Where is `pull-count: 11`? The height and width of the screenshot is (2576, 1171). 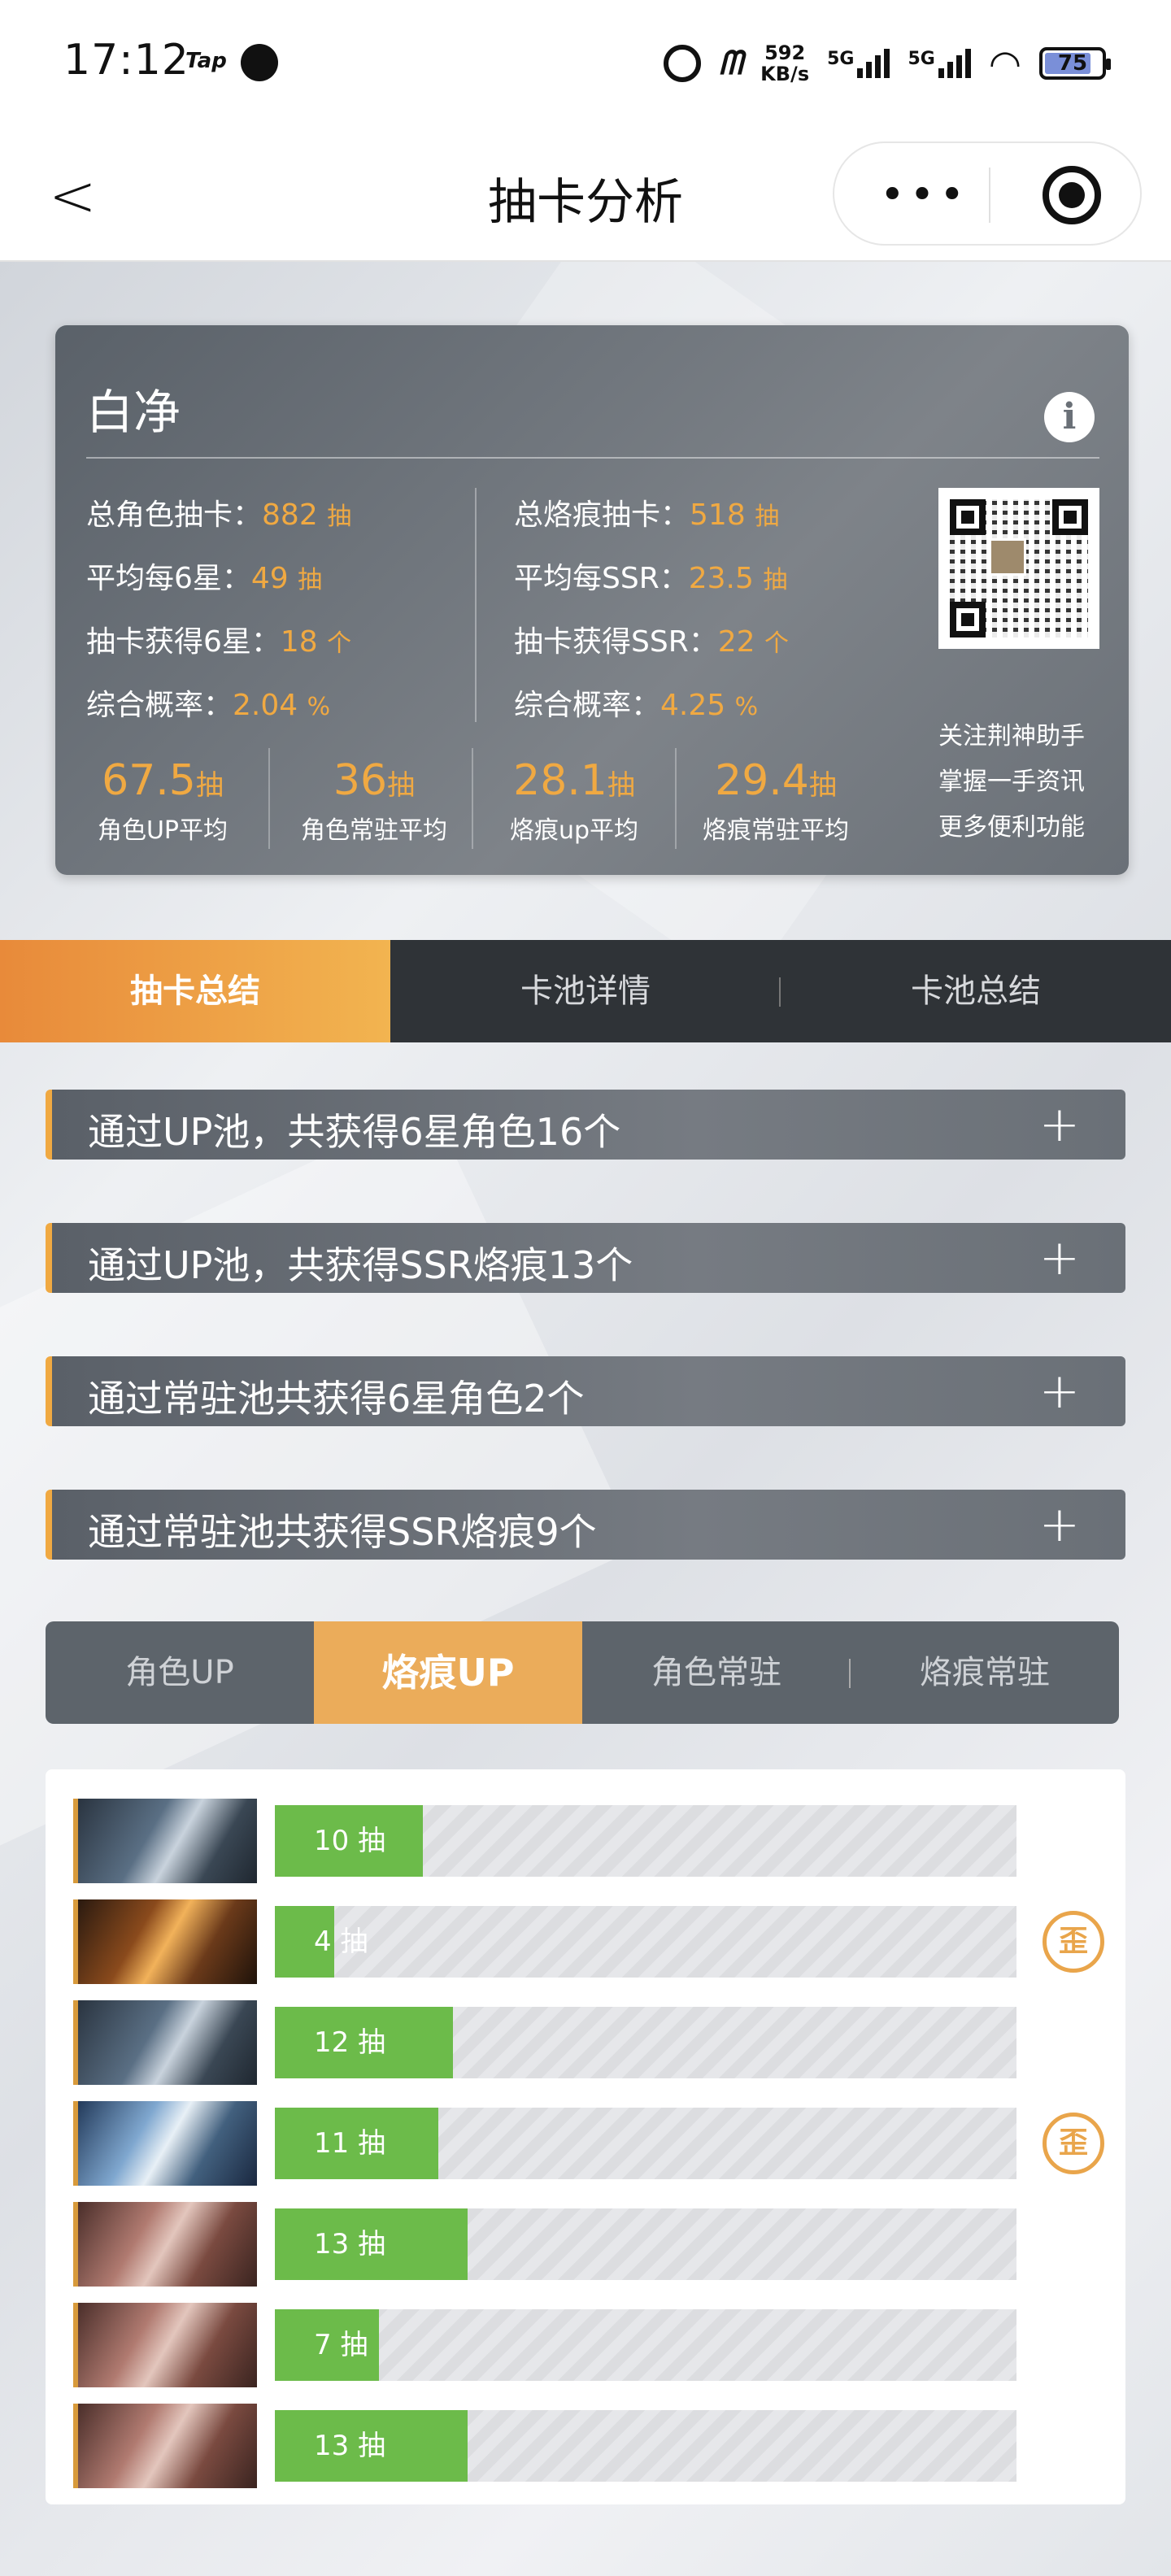
pull-count: 11 is located at coordinates (332, 2144).